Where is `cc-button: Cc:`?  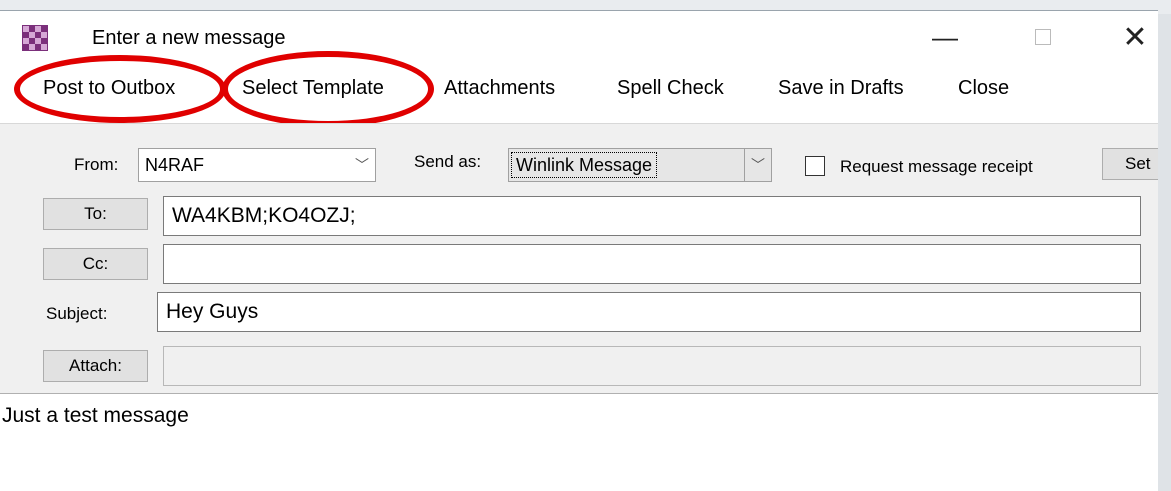 cc-button: Cc: is located at coordinates (95, 264).